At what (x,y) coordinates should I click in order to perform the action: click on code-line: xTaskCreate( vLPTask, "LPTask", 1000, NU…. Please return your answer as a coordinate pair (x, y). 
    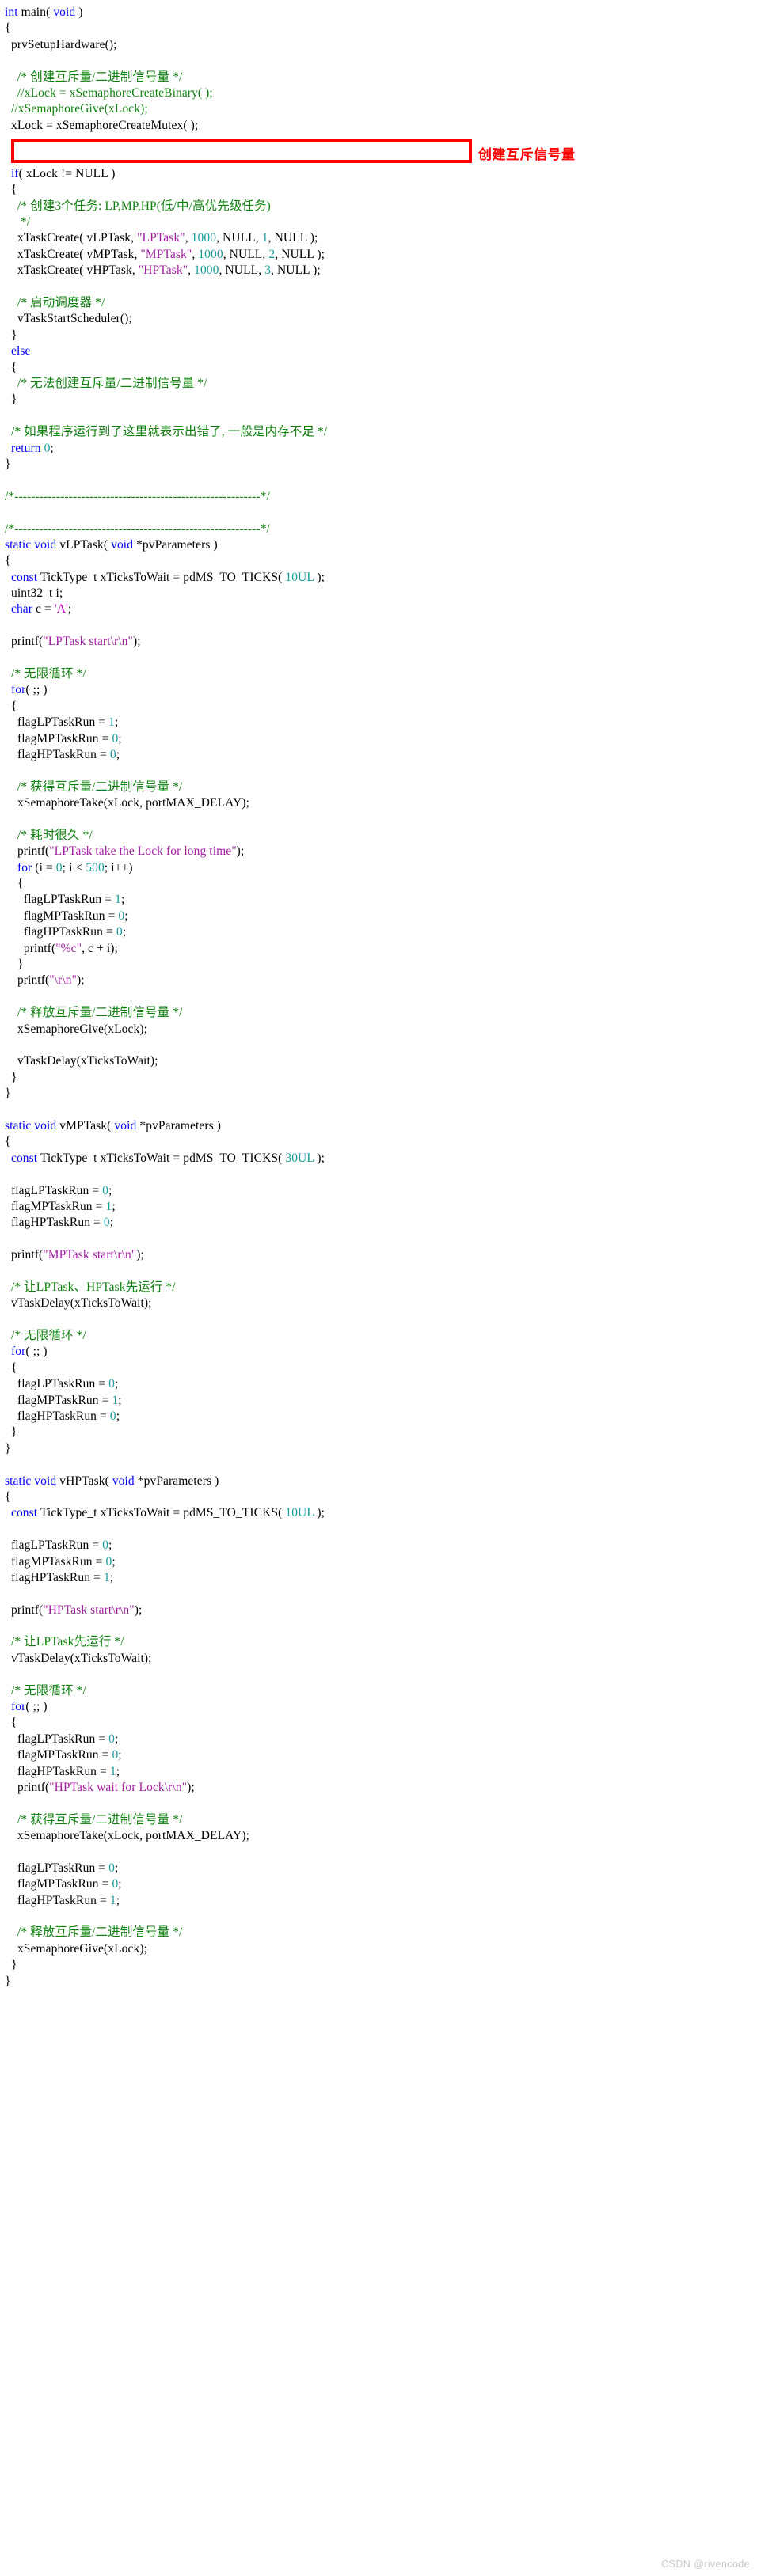
    Looking at the image, I should click on (167, 238).